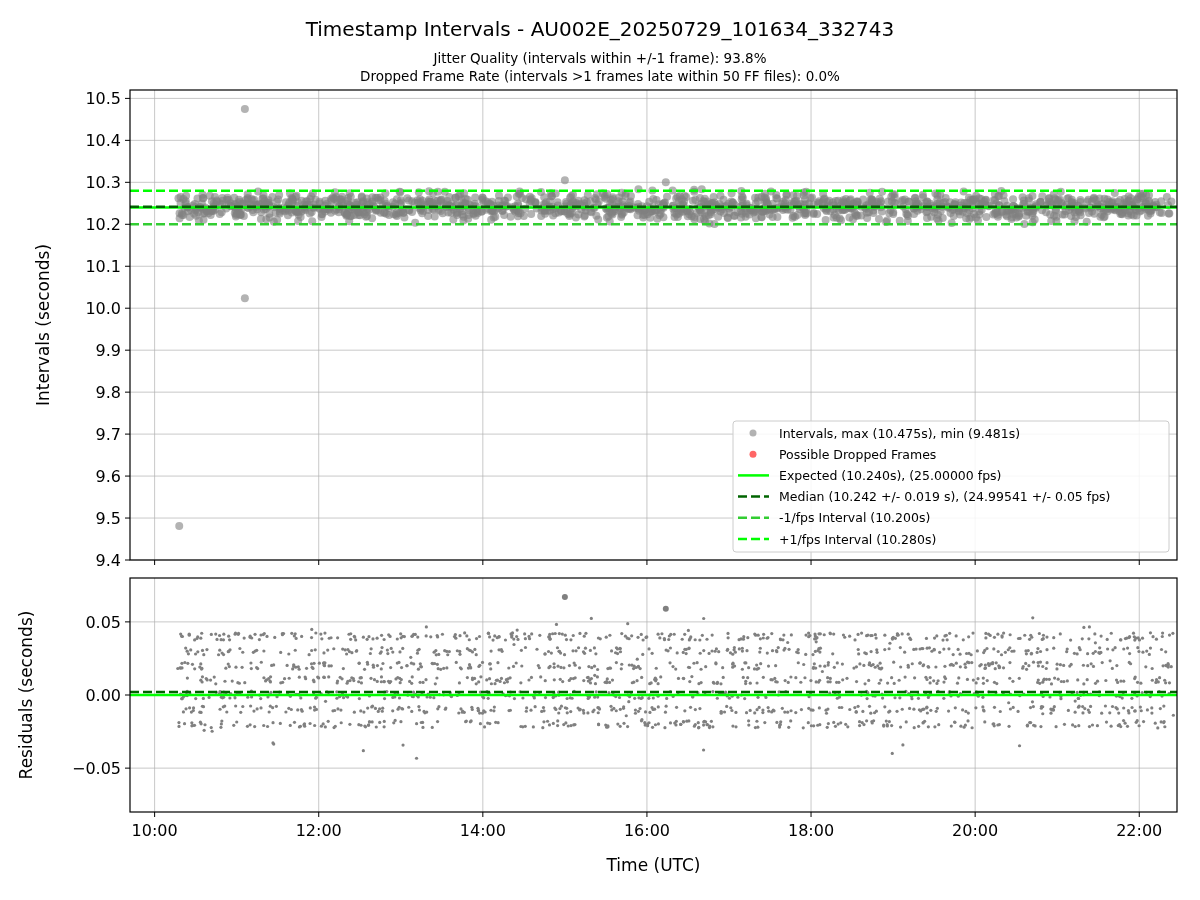 The image size is (1200, 900). I want to click on y-tick-label: 9.9, so click(108, 351).